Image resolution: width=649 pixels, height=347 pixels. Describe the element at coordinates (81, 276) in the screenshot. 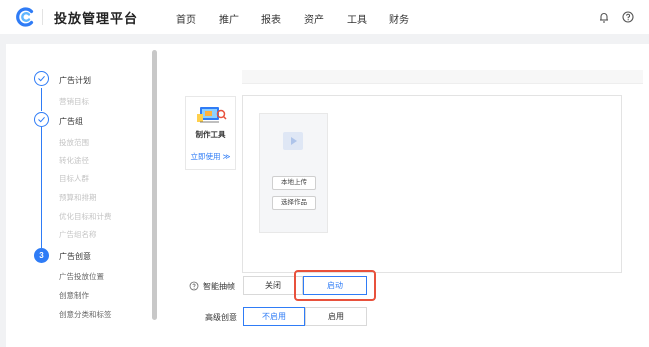

I see `step-sub-placement: 广告投放位置` at that location.